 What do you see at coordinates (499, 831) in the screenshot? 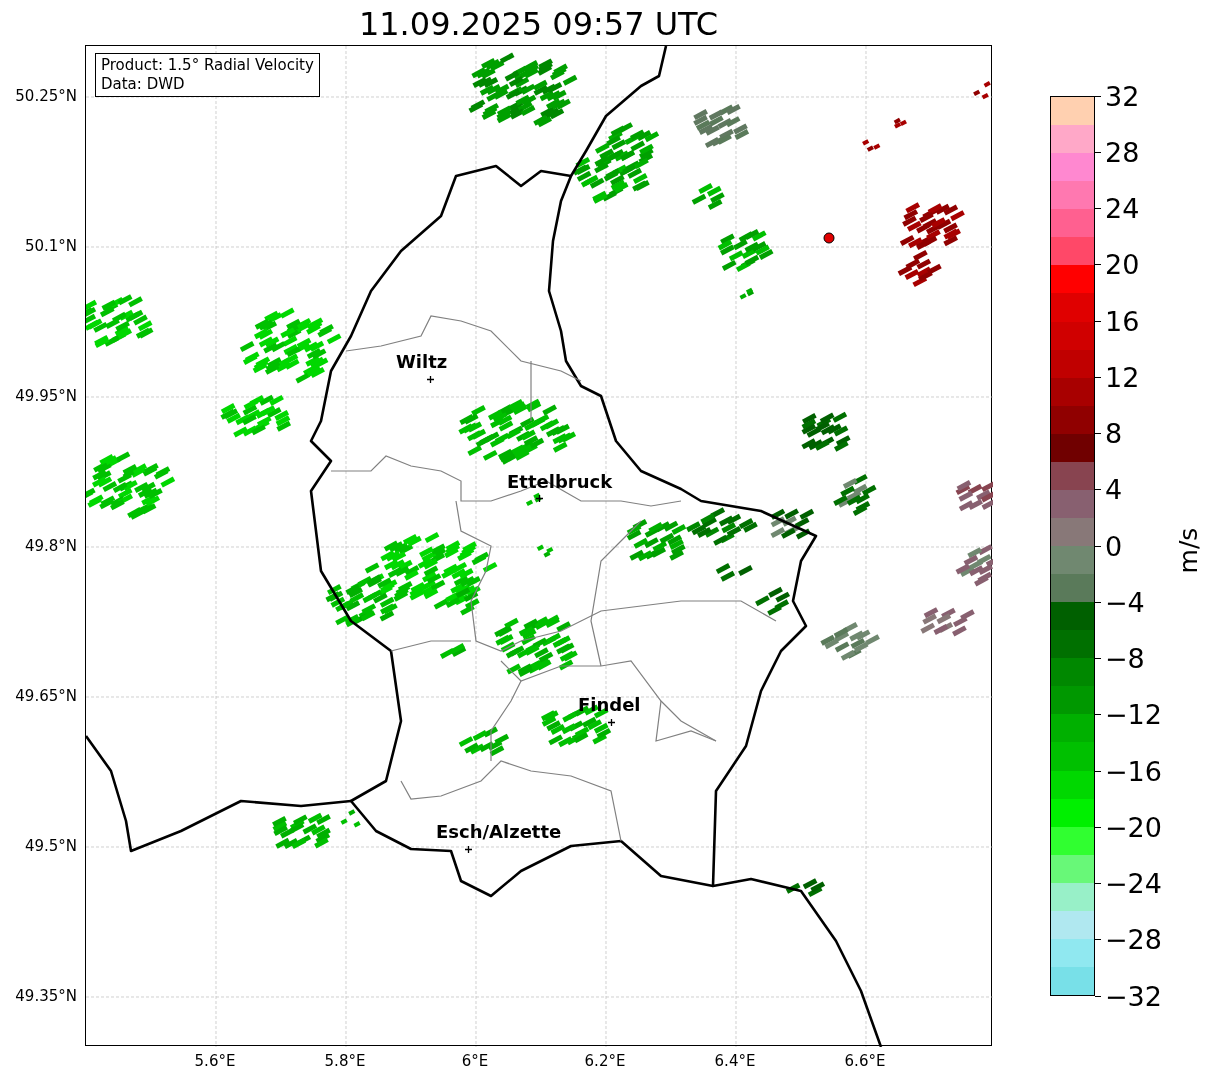
I see `city-label: Esch/Alzette` at bounding box center [499, 831].